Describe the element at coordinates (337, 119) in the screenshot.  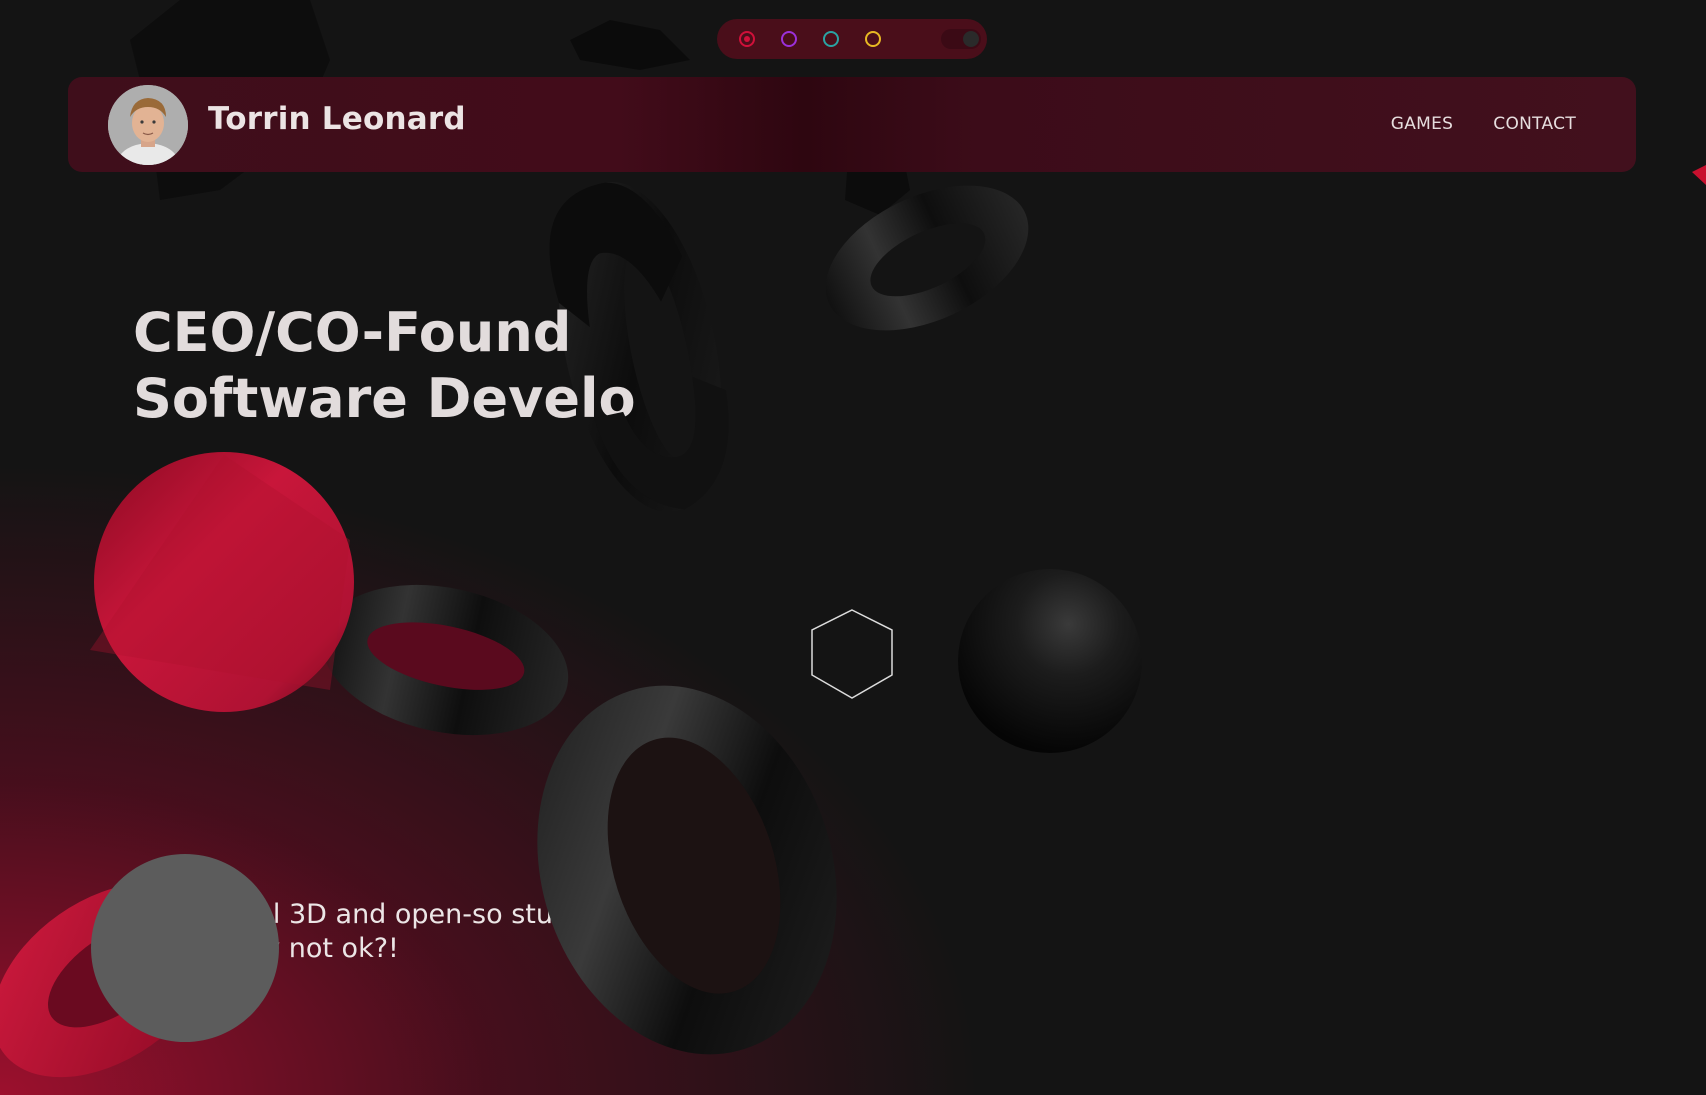
I see `brand-name: Torrin Leonard` at that location.